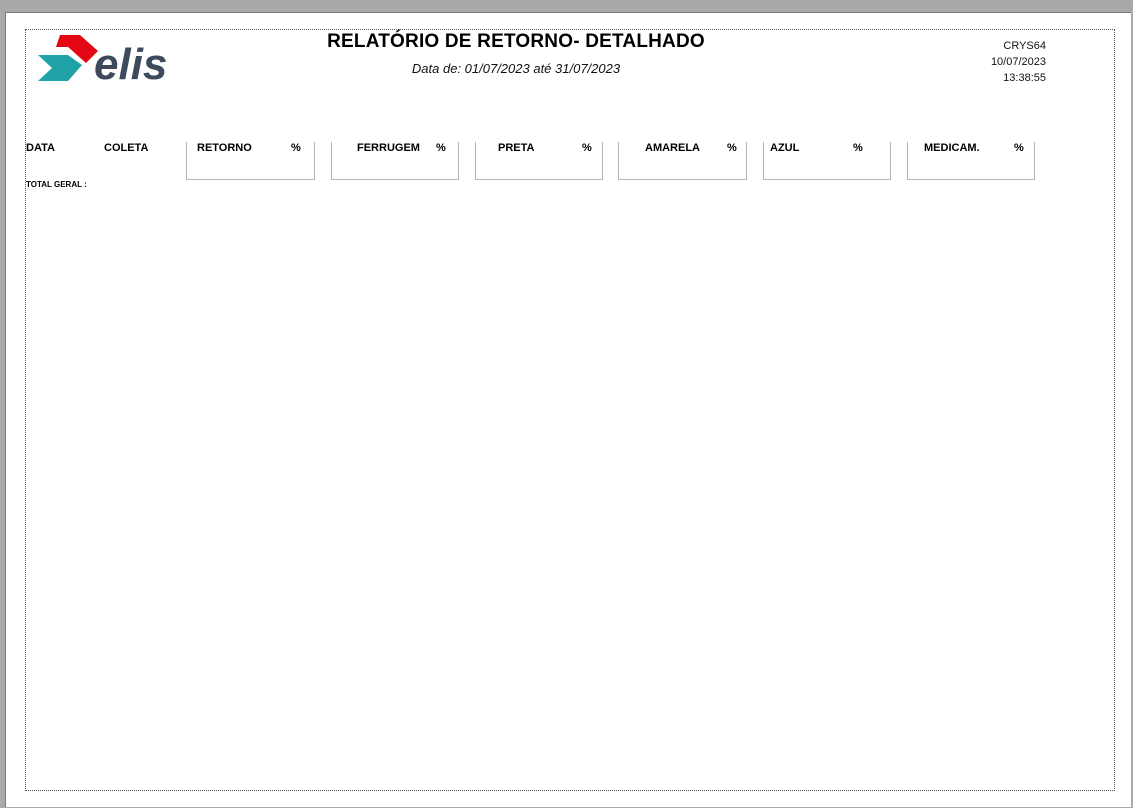 The height and width of the screenshot is (808, 1133). Describe the element at coordinates (516, 148) in the screenshot. I see `column-header-preta: PRETA` at that location.